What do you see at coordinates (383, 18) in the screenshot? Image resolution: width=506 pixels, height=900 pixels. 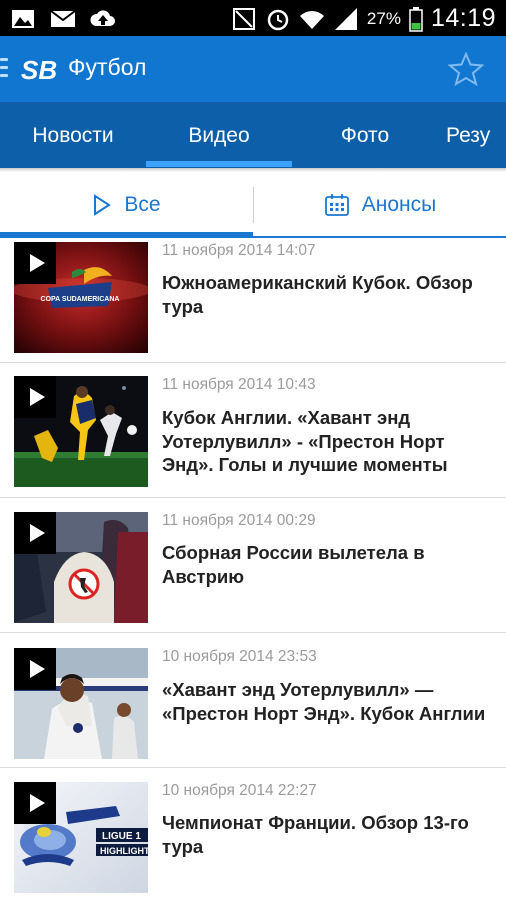 I see `battery-percent: 27%` at bounding box center [383, 18].